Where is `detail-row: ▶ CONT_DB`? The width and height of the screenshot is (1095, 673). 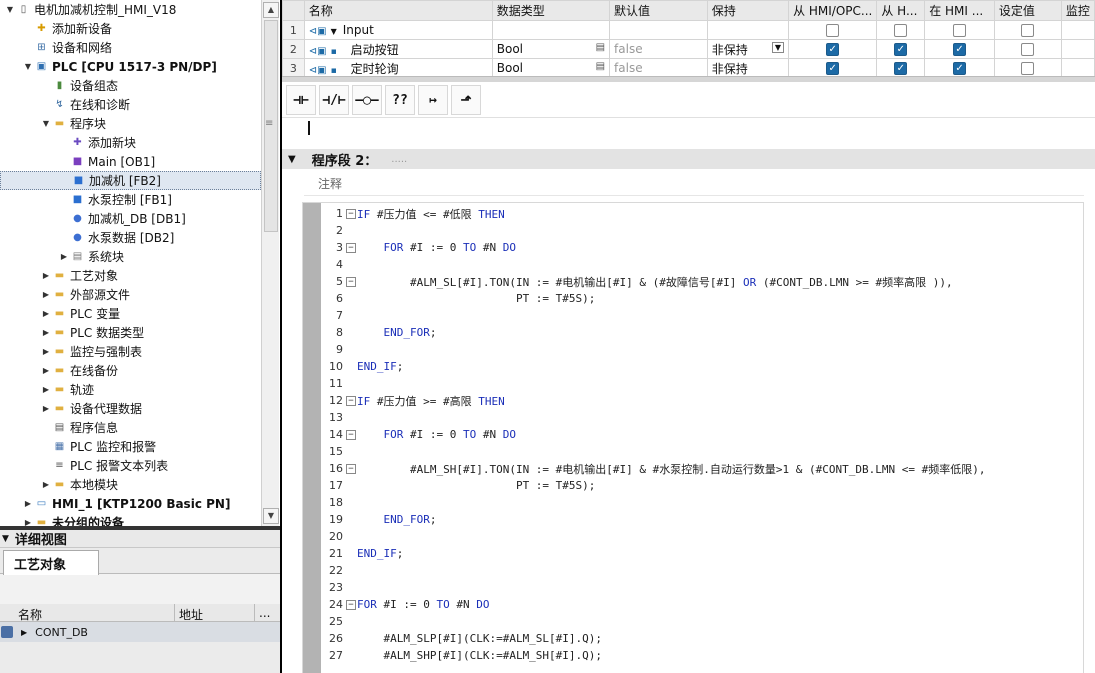 detail-row: ▶ CONT_DB is located at coordinates (140, 632).